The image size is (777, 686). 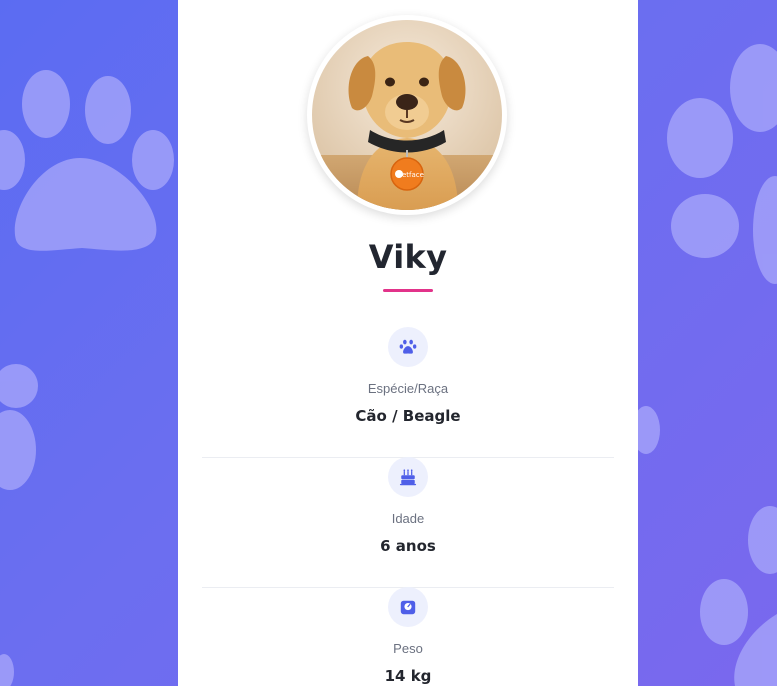 I want to click on info-age: Idade 6 anos, so click(x=408, y=522).